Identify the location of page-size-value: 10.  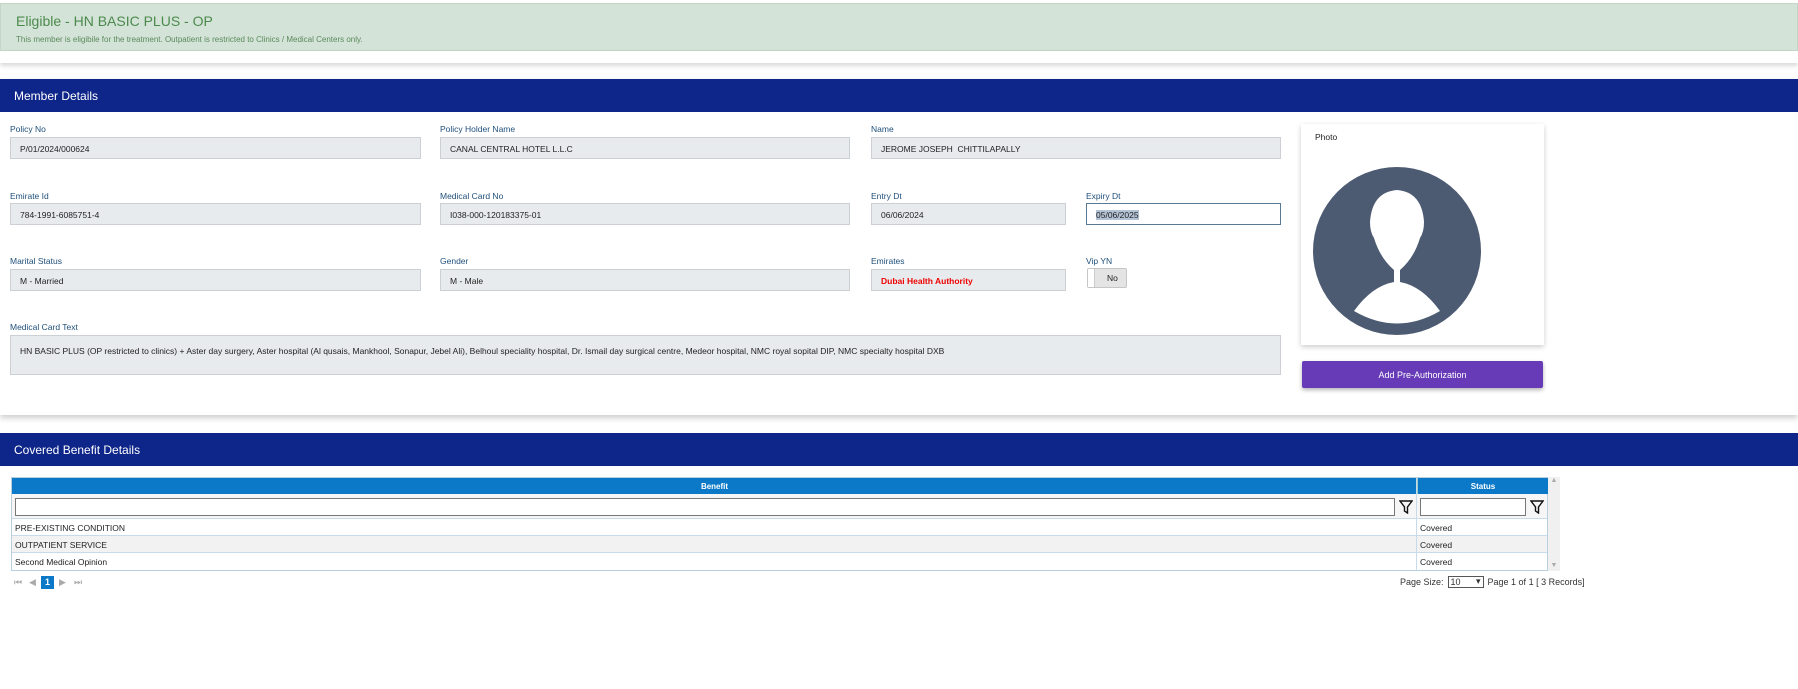
(1455, 582).